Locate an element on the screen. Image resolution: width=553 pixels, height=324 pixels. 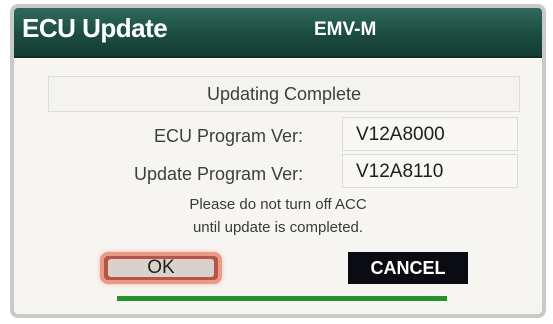
update-program-version-box: V12A8110 is located at coordinates (430, 171).